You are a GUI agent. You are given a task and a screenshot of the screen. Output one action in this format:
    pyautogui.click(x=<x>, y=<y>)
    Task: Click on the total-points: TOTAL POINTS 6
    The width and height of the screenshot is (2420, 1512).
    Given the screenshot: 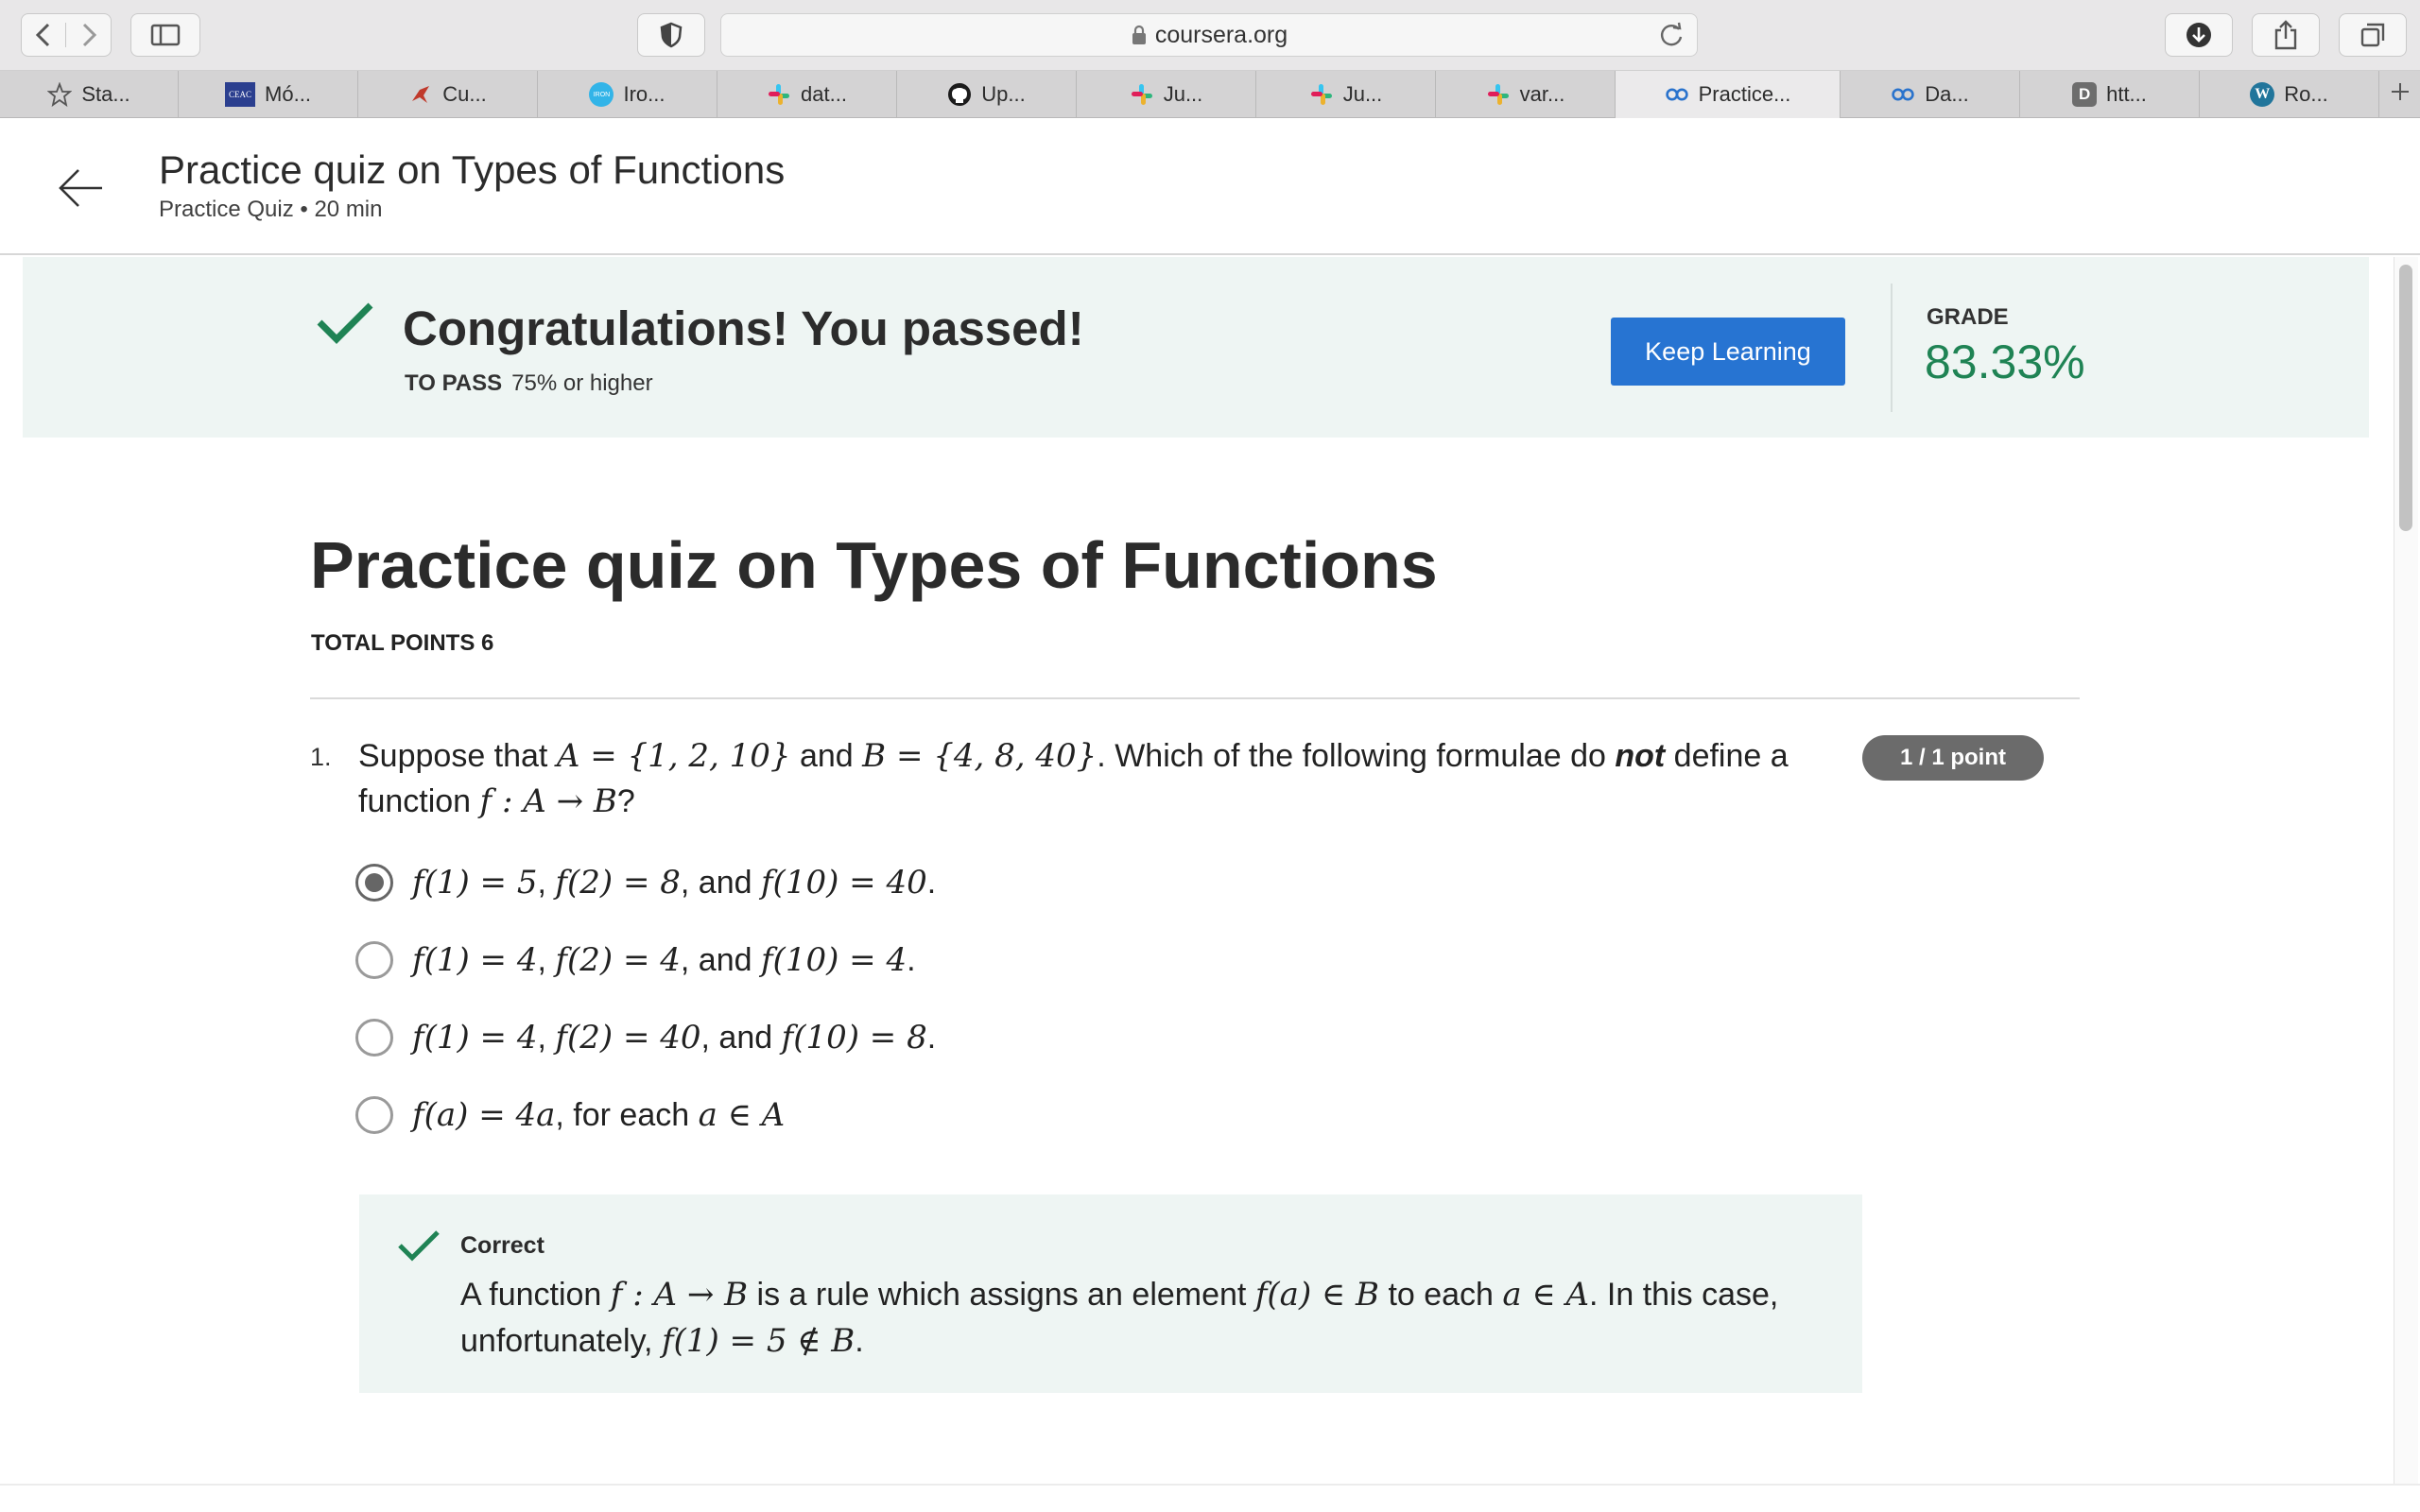 What is the action you would take?
    pyautogui.click(x=402, y=643)
    